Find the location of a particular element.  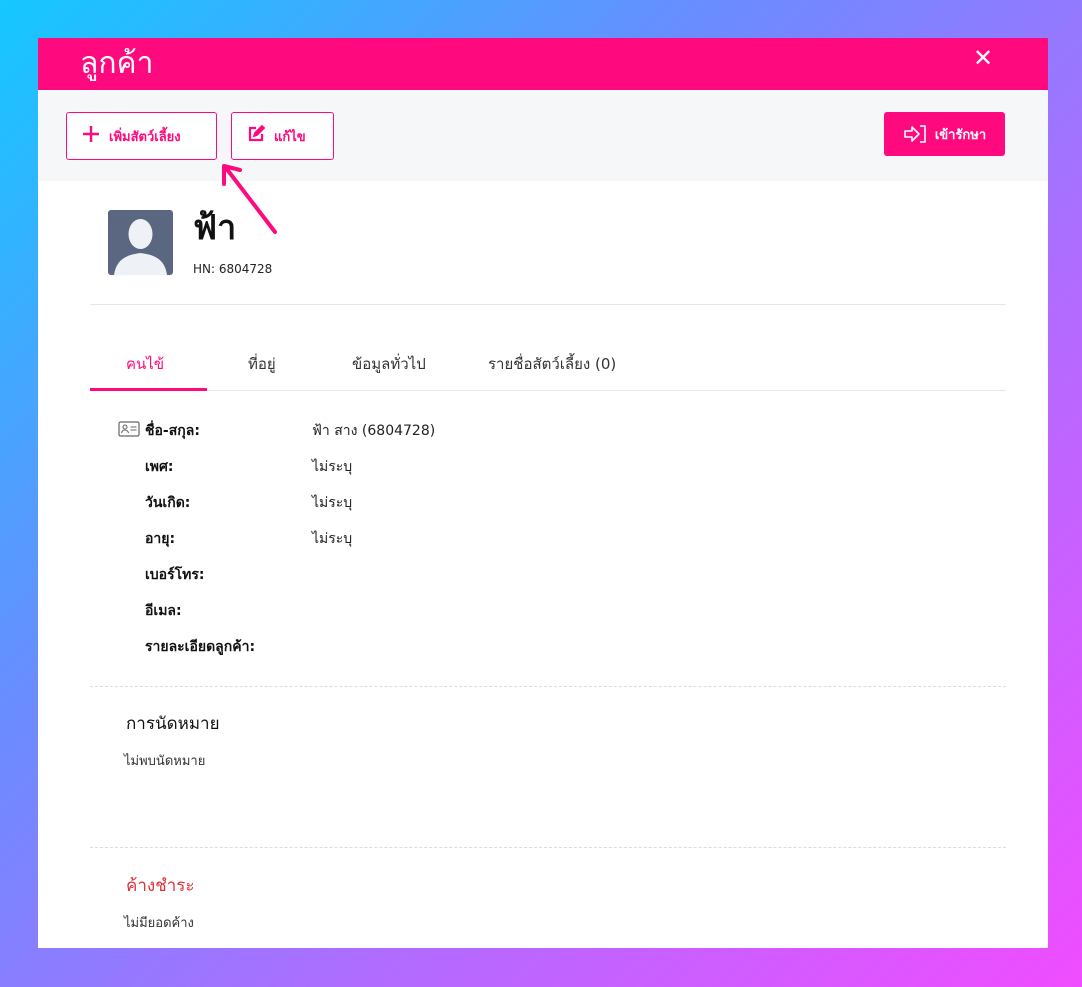

add-pet-button: เพิ่มสัตว์เลี้ยง is located at coordinates (141, 136).